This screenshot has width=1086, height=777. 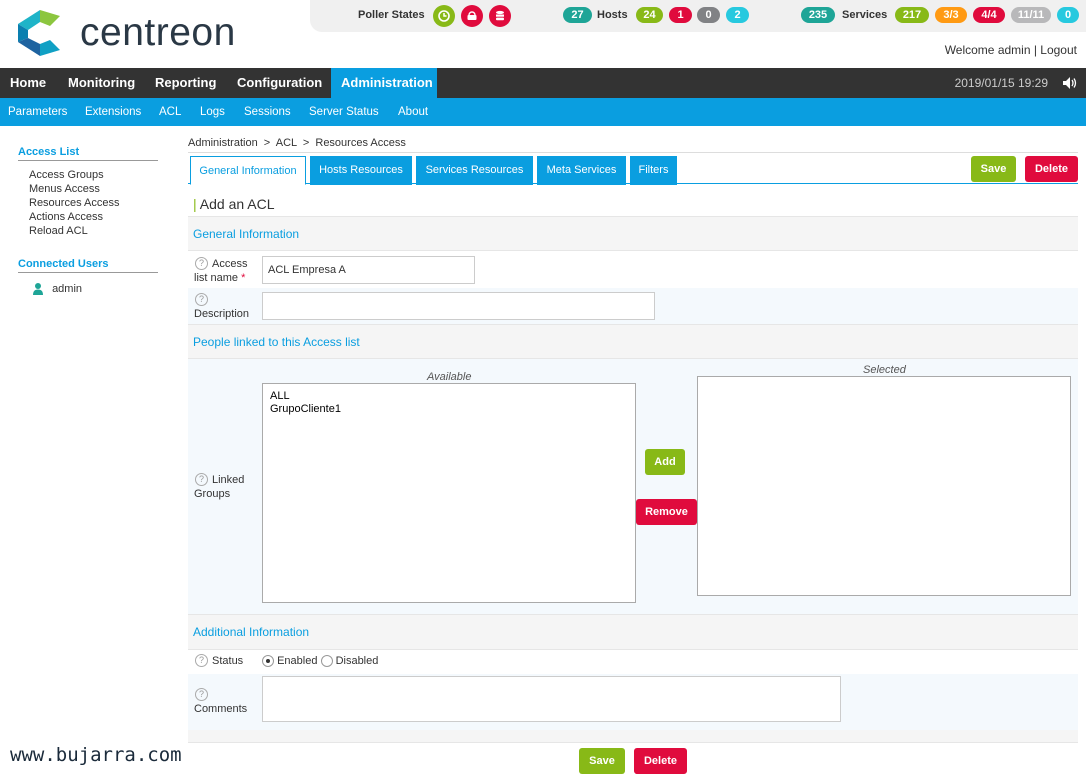 I want to click on available-groups-list: ALL GrupoCliente1, so click(x=449, y=493).